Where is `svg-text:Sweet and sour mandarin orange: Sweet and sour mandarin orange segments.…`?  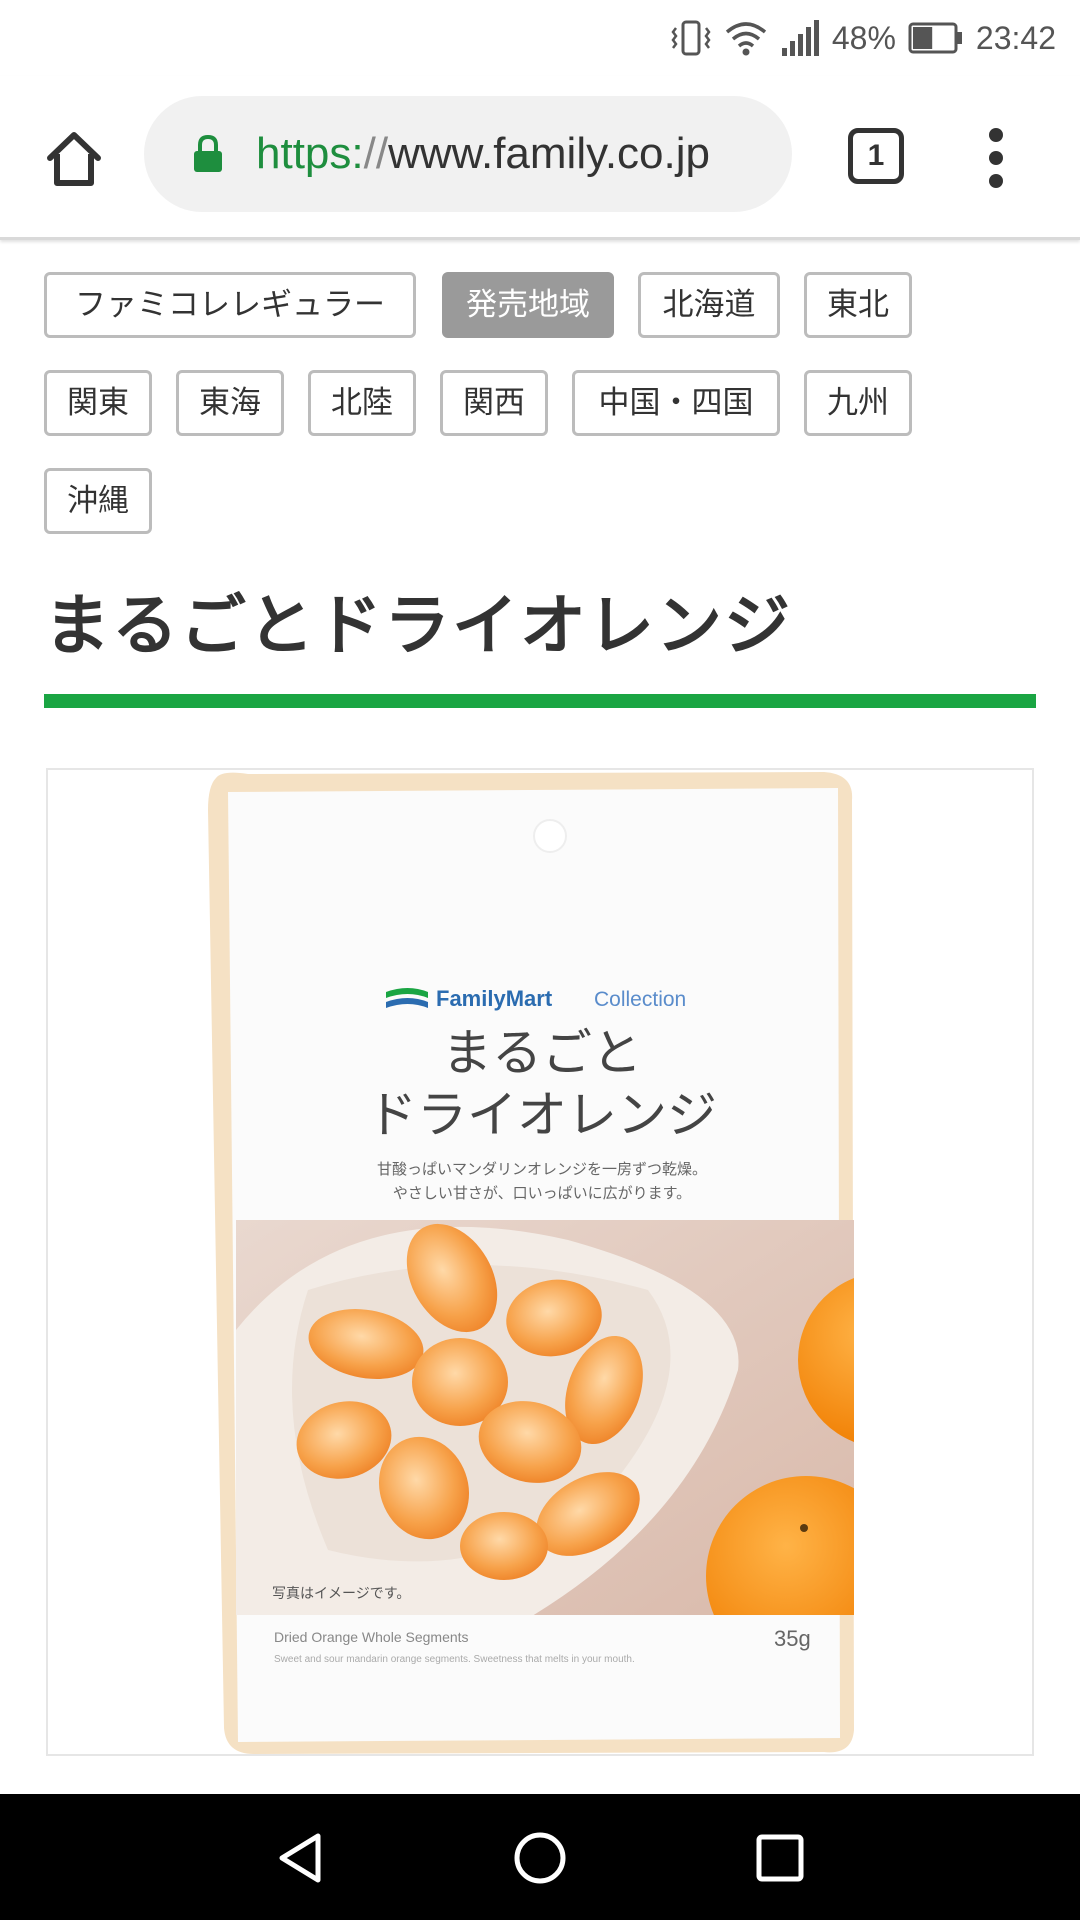
svg-text:Sweet and sour mandarin orange: Sweet and sour mandarin orange segments.… is located at coordinates (454, 1659).